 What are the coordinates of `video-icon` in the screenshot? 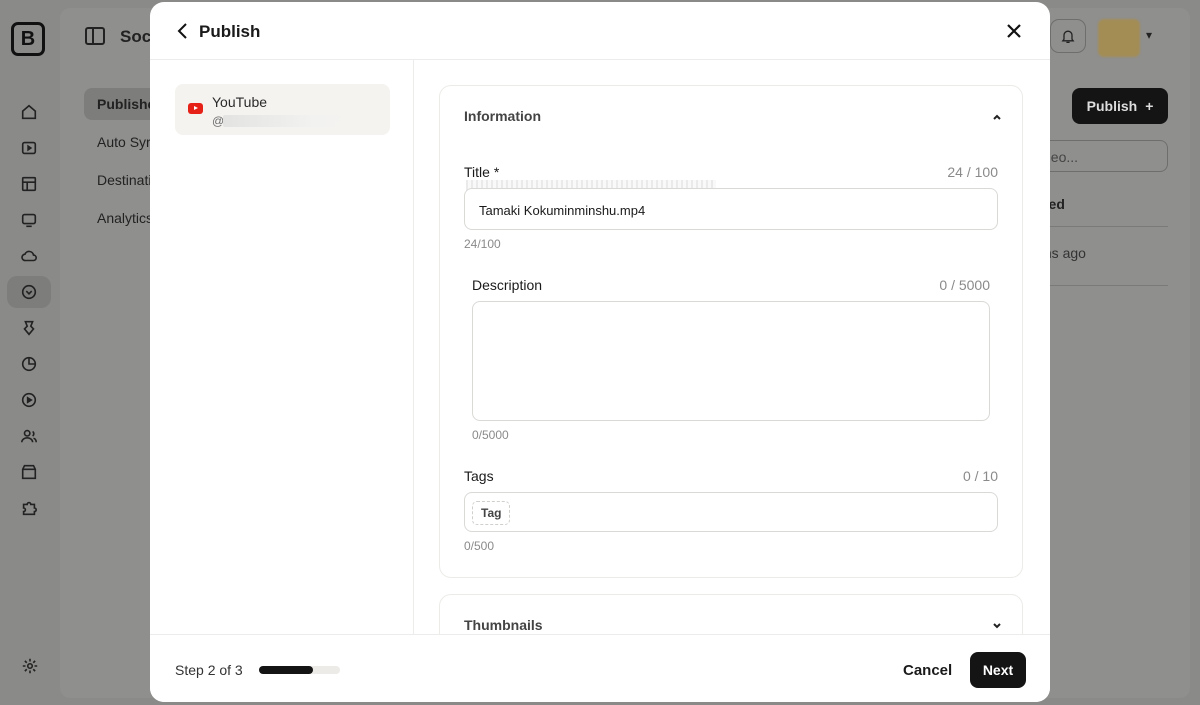 It's located at (29, 148).